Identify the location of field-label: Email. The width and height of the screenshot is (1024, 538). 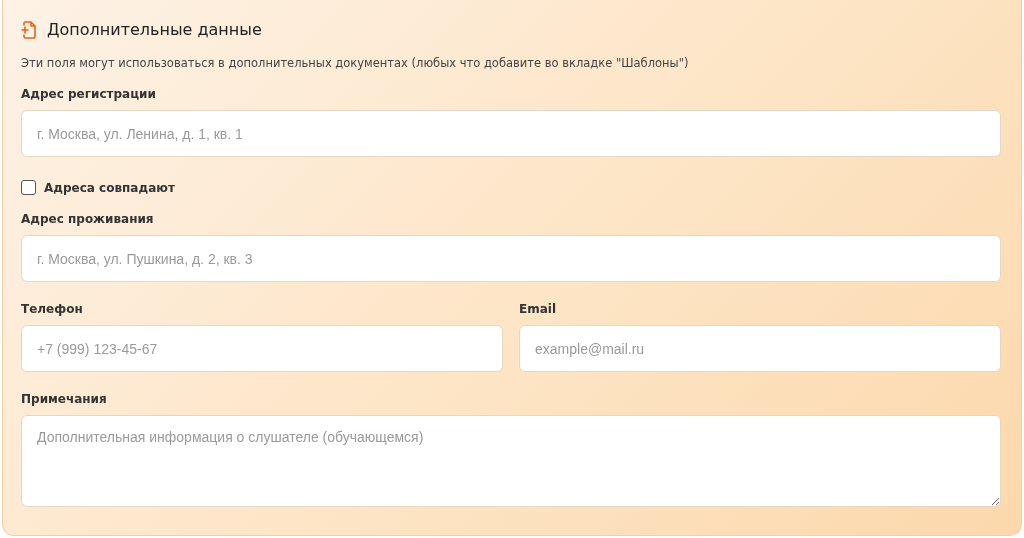
(538, 309).